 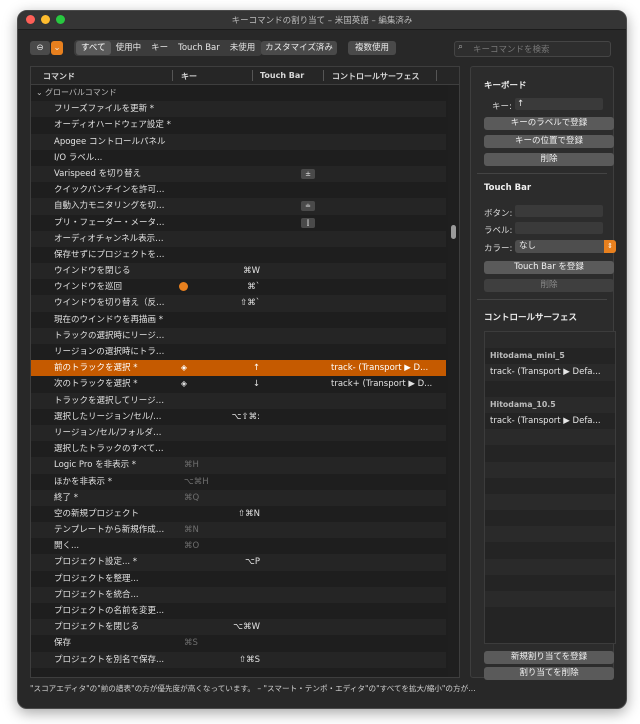 What do you see at coordinates (238, 546) in the screenshot?
I see `table-row: 開く... ⌘O` at bounding box center [238, 546].